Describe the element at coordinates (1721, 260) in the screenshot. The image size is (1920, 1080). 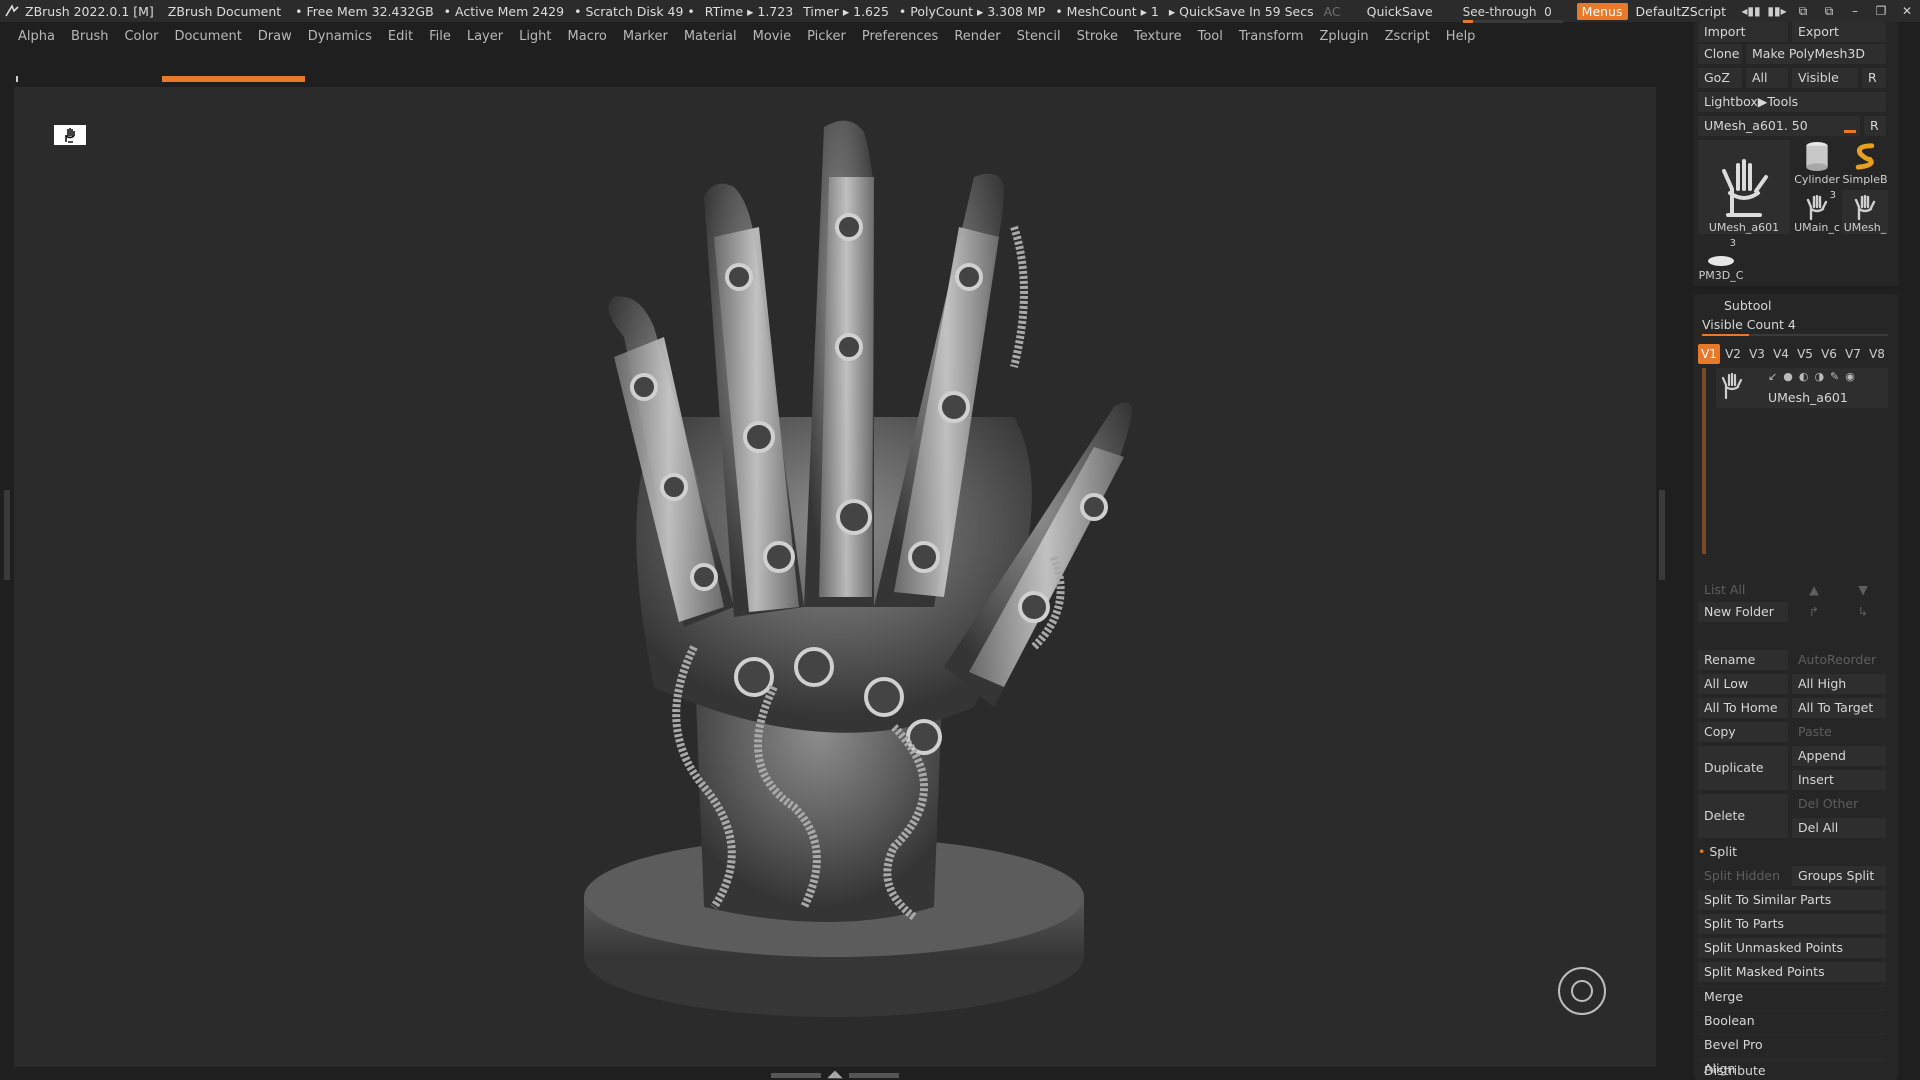
I see `tool-thumb-pm3d: 3 PM3D_C` at that location.